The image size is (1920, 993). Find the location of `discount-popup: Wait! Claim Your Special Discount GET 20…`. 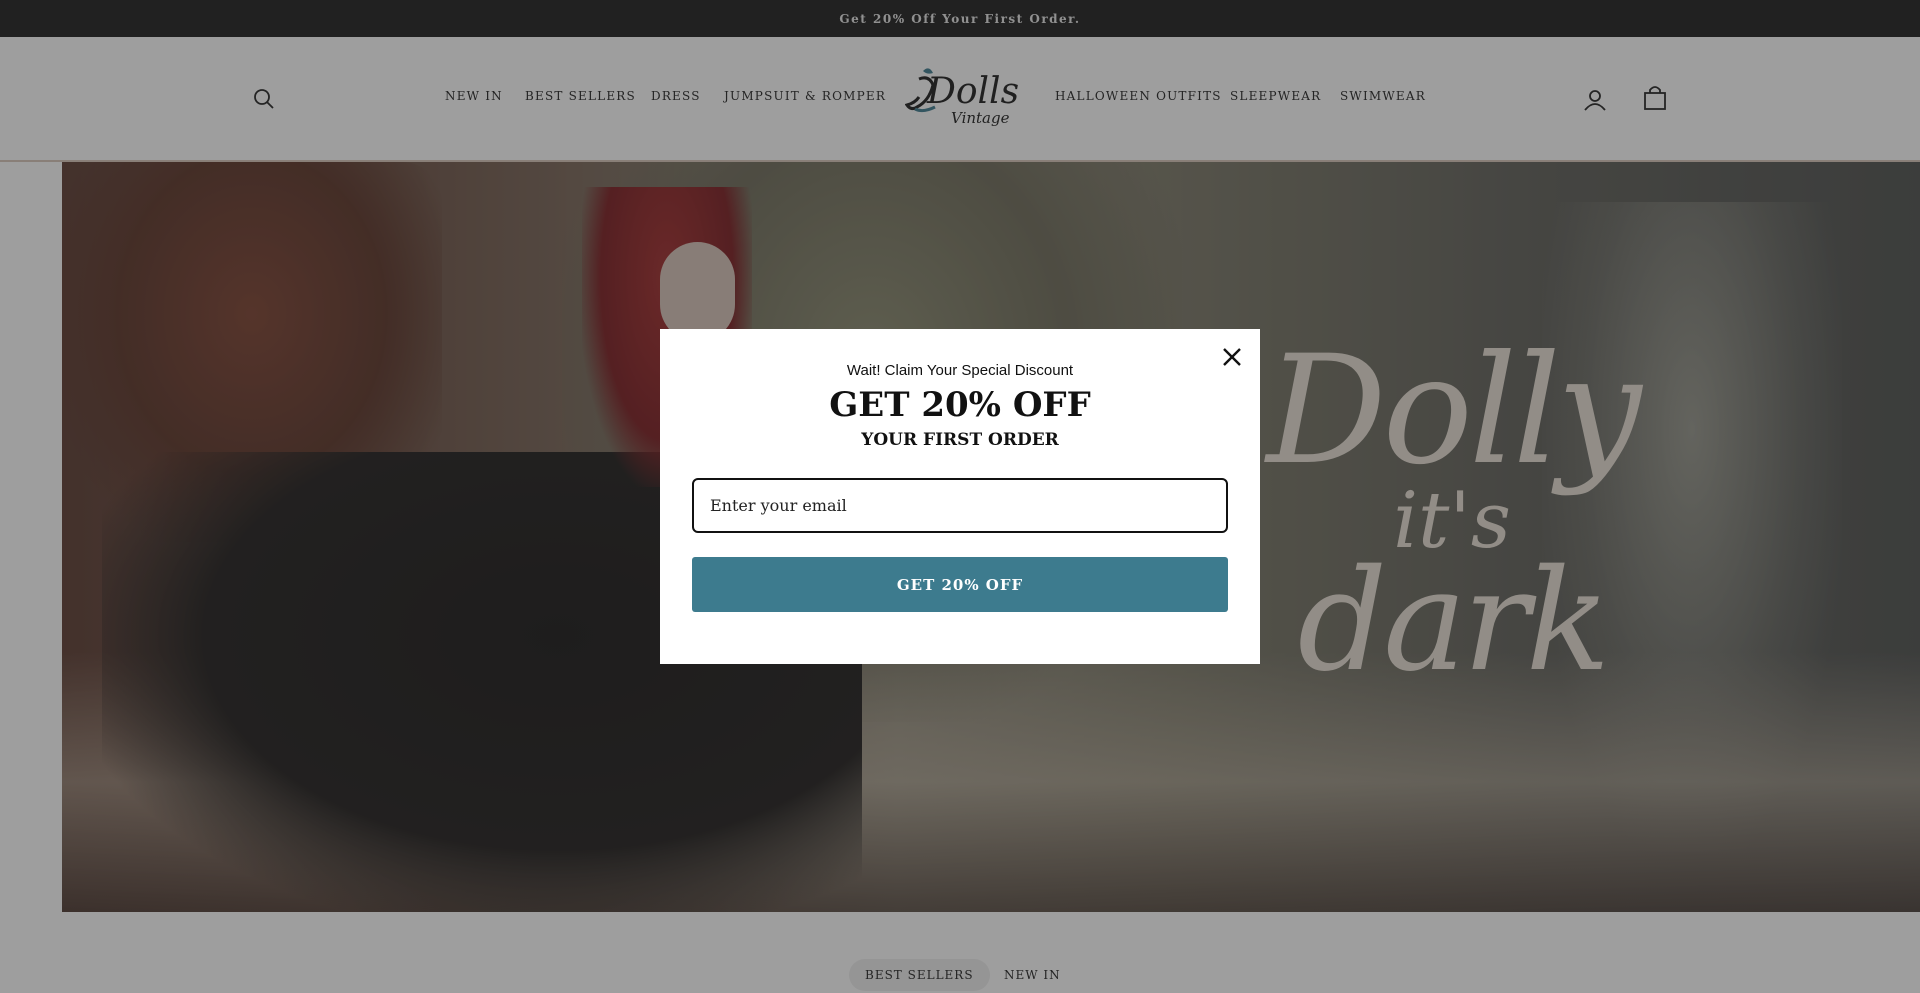

discount-popup: Wait! Claim Your Special Discount GET 20… is located at coordinates (960, 496).